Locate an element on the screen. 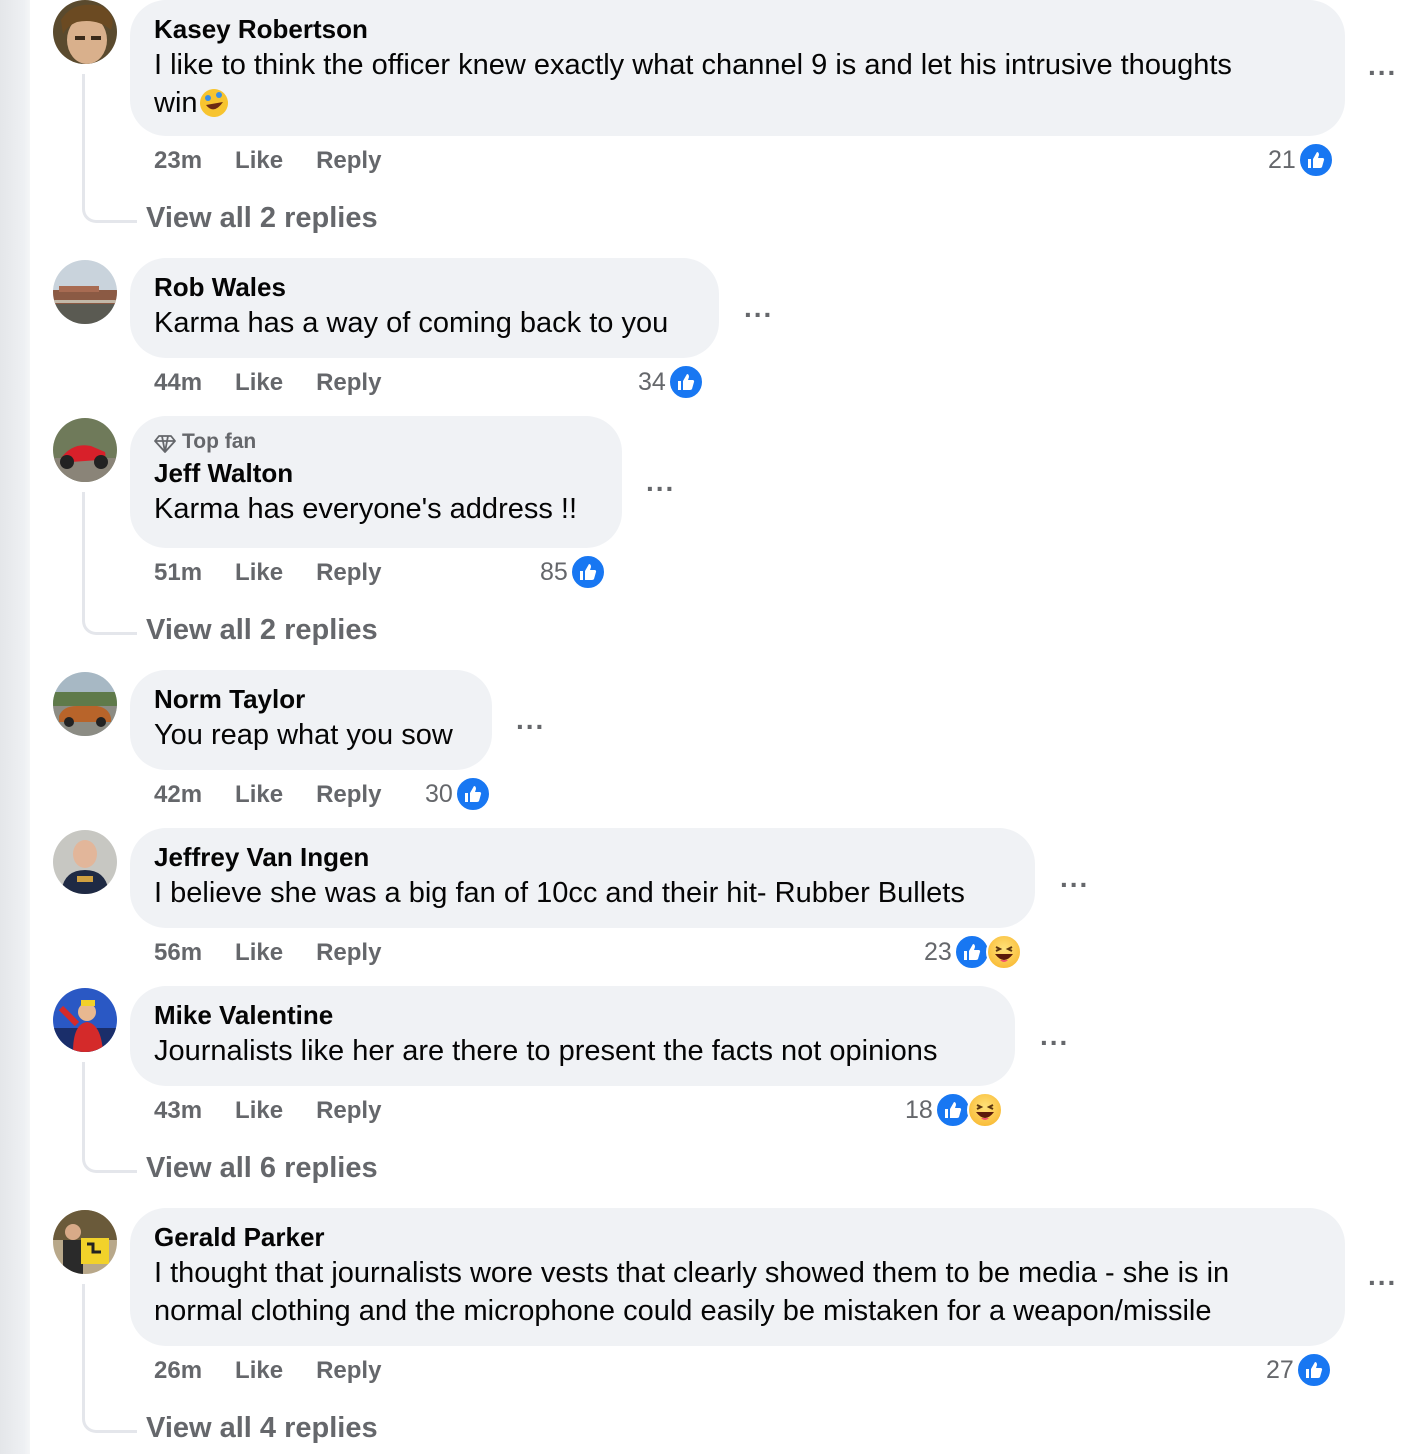  comment-text-line: You reap what you sow is located at coordinates (303, 735).